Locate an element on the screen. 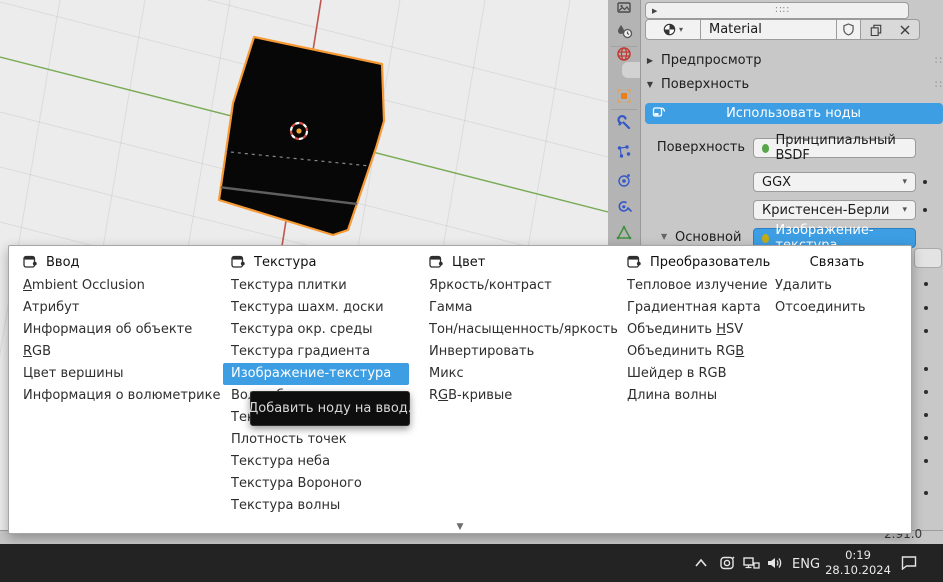  surface-shader-row: Поверхность Принципиальный BSDF is located at coordinates (794, 148).